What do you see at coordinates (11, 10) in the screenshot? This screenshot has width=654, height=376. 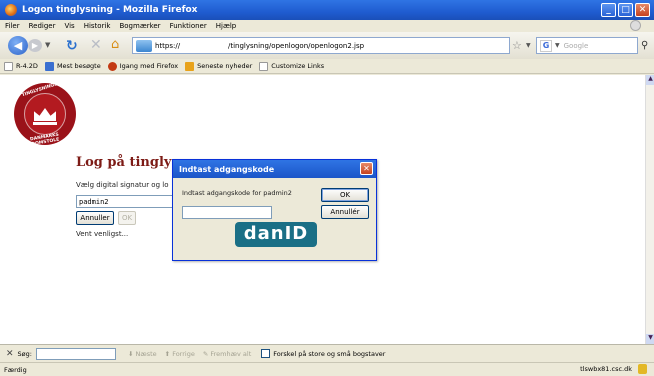 I see `firefox-icon` at bounding box center [11, 10].